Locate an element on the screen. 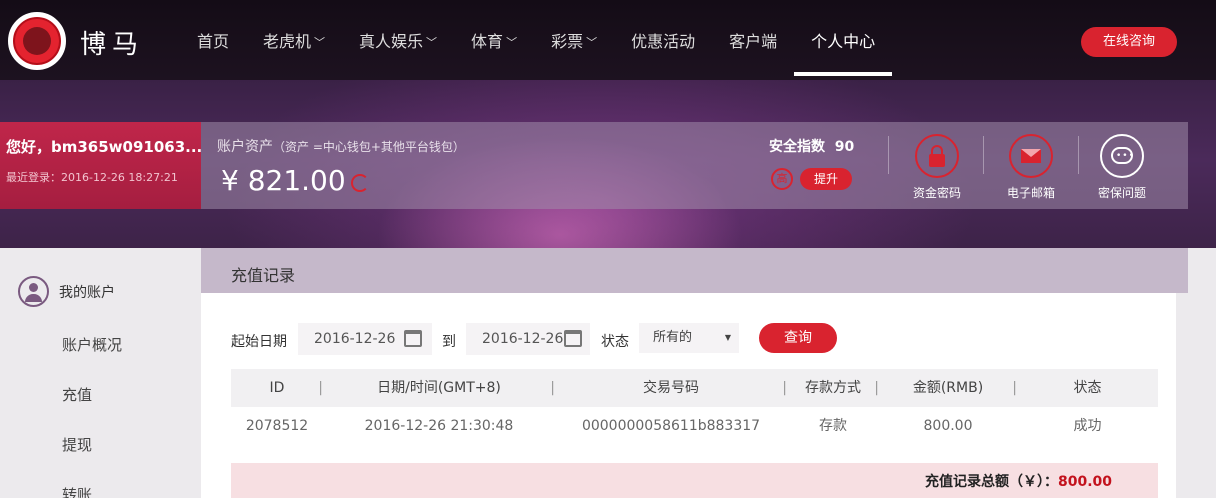 The image size is (1216, 498). safety-index: 安全指数 90 is located at coordinates (811, 146).